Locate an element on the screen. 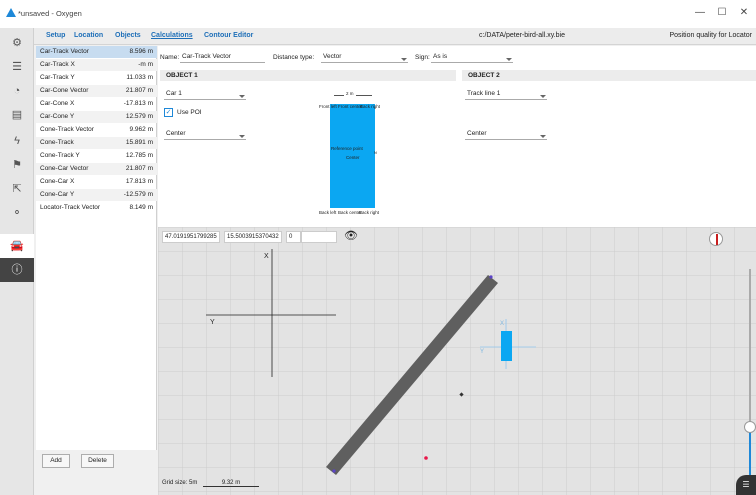 The width and height of the screenshot is (756, 495). name-field: Car-Track Vector is located at coordinates (222, 57).